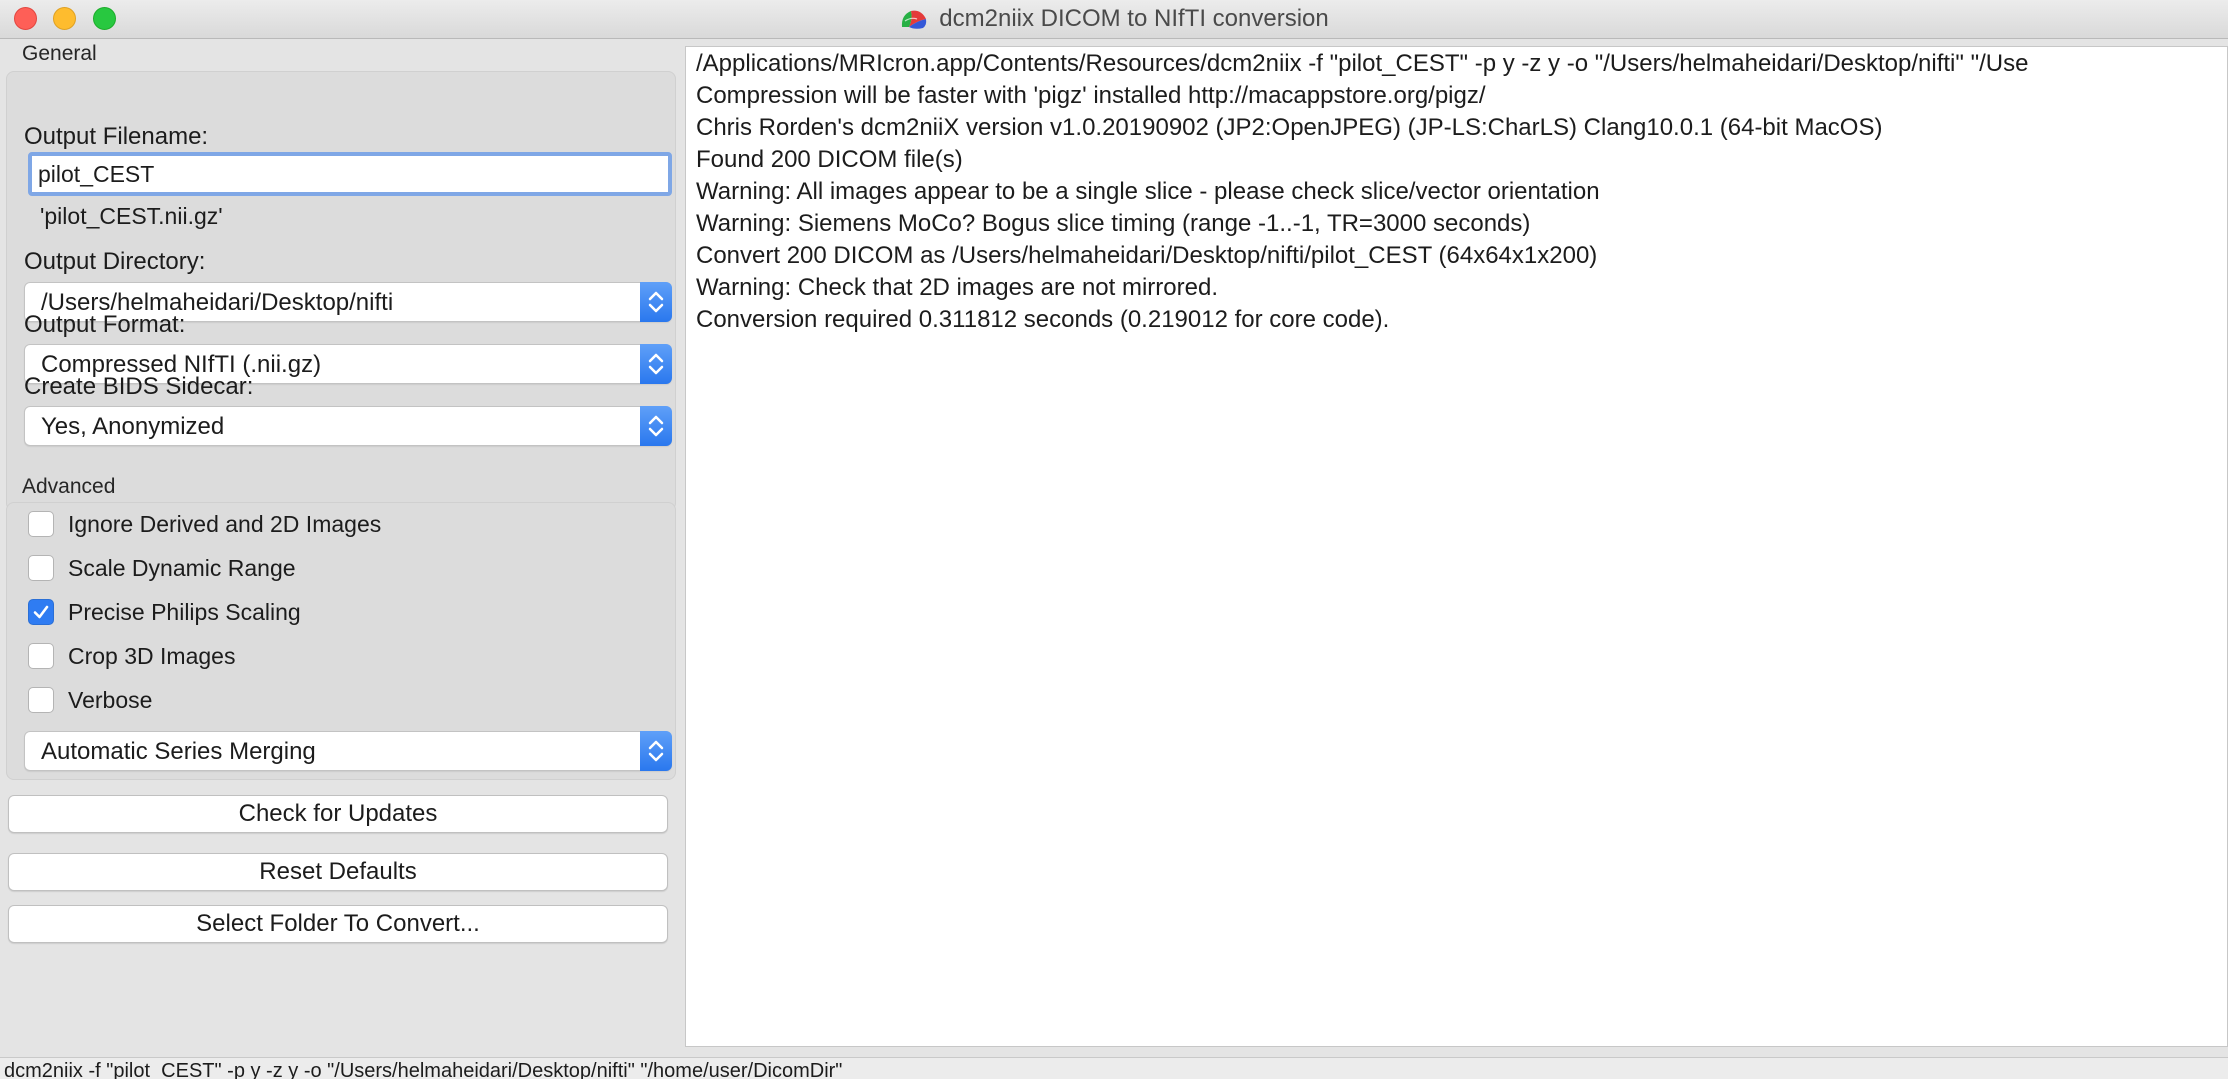 The image size is (2228, 1079). What do you see at coordinates (225, 523) in the screenshot?
I see `ignore-derived-label: Ignore Derived and 2D Images` at bounding box center [225, 523].